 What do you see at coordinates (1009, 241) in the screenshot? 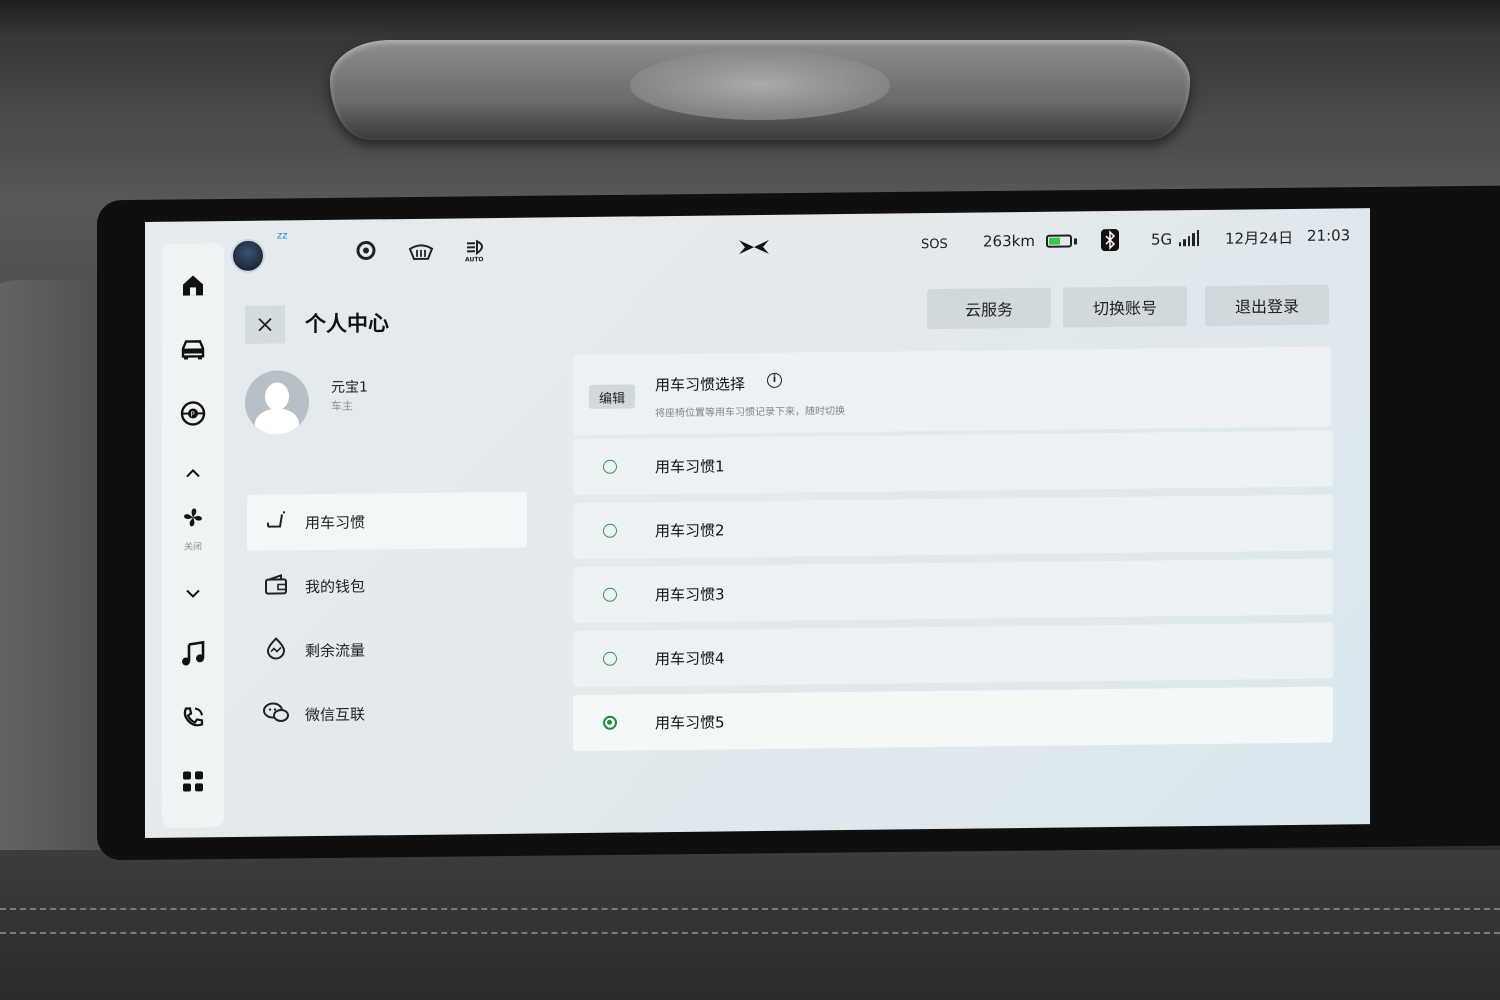
I see `range-text: 263km` at bounding box center [1009, 241].